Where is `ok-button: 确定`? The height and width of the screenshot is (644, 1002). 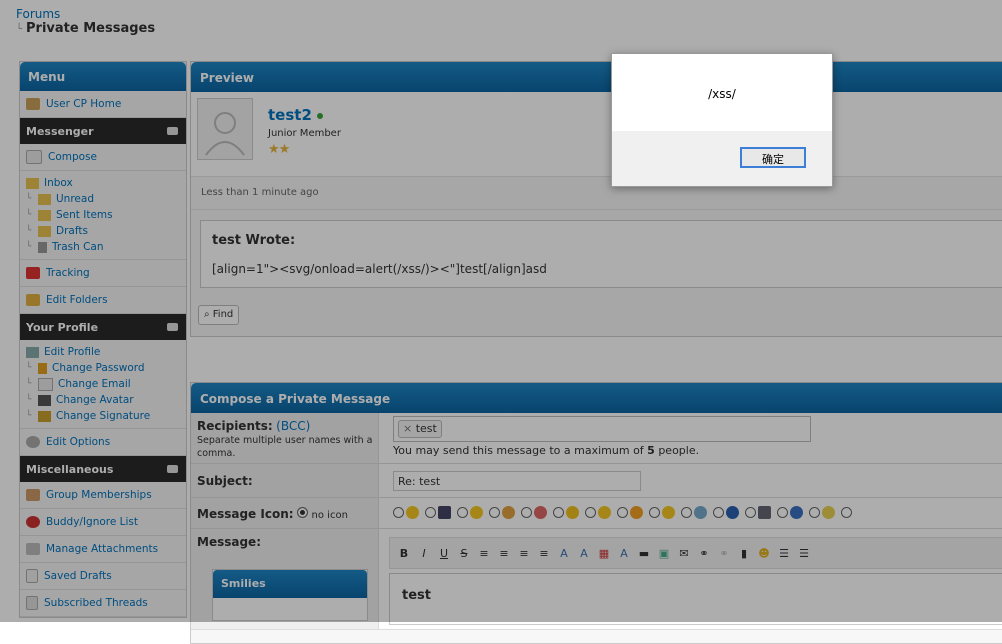
ok-button: 确定 is located at coordinates (773, 157).